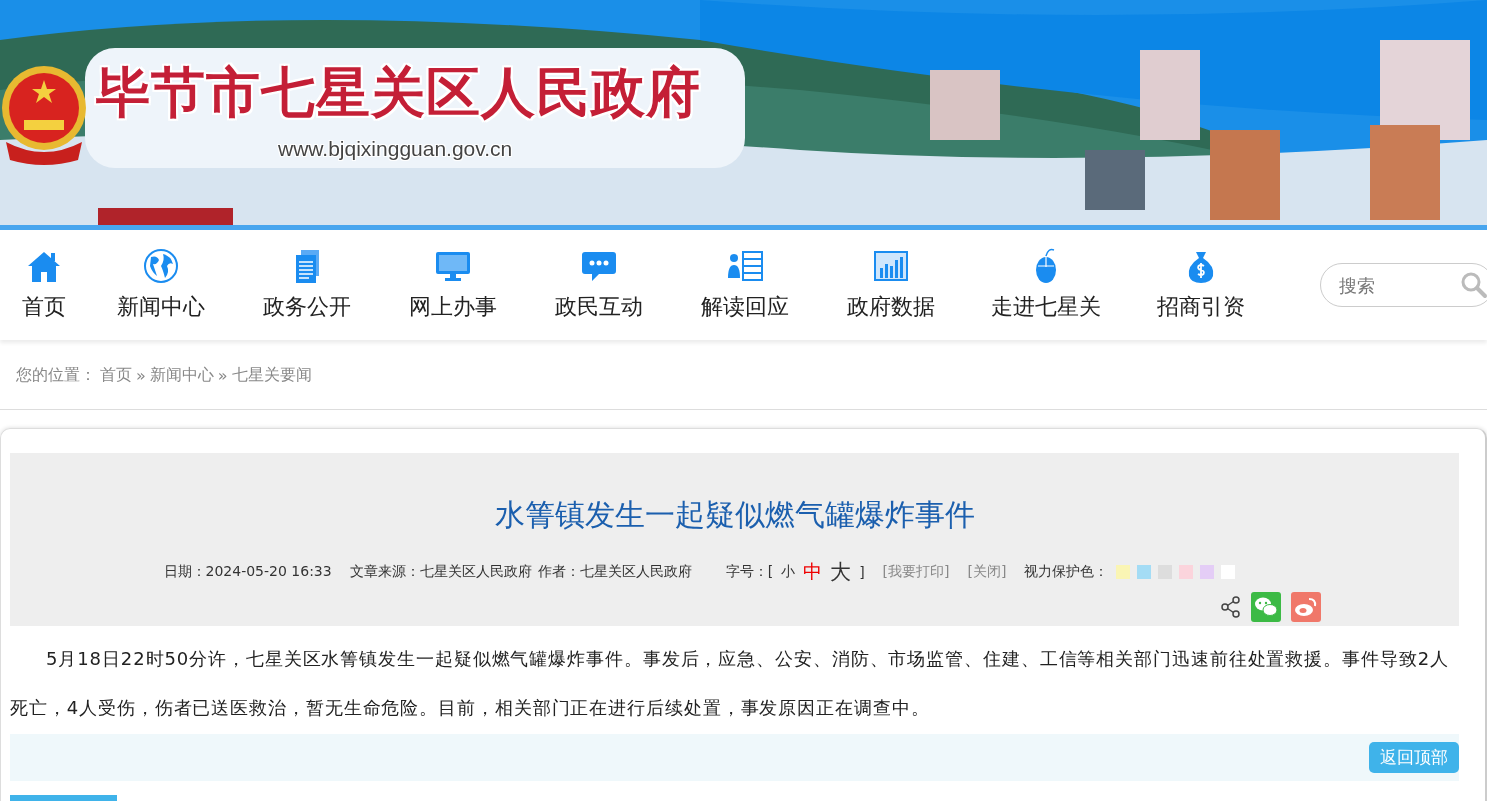 The width and height of the screenshot is (1487, 801). Describe the element at coordinates (734, 515) in the screenshot. I see `article-title: 水箐镇发生一起疑似燃气罐爆炸事件` at that location.